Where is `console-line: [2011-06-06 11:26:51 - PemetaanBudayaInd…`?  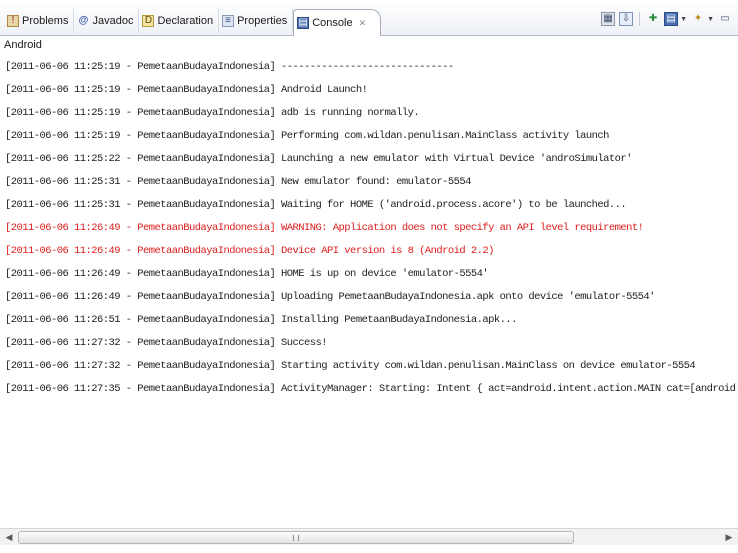 console-line: [2011-06-06 11:26:51 - PemetaanBudayaInd… is located at coordinates (261, 320).